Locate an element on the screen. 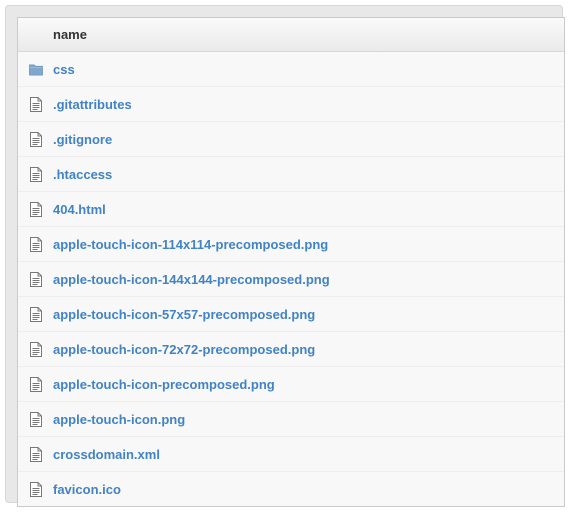 The height and width of the screenshot is (515, 570). list-item: css is located at coordinates (291, 69).